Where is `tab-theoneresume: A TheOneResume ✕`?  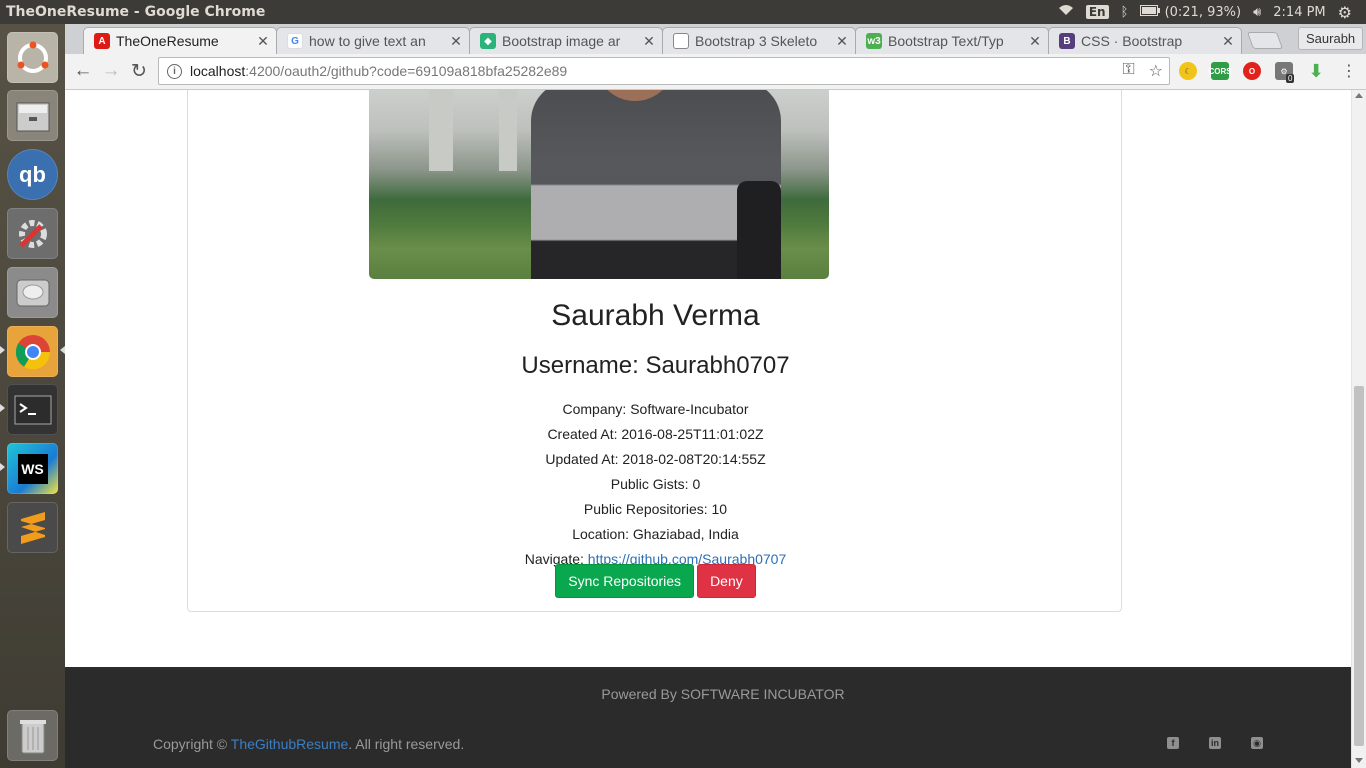
tab-theoneresume: A TheOneResume ✕ is located at coordinates (180, 40).